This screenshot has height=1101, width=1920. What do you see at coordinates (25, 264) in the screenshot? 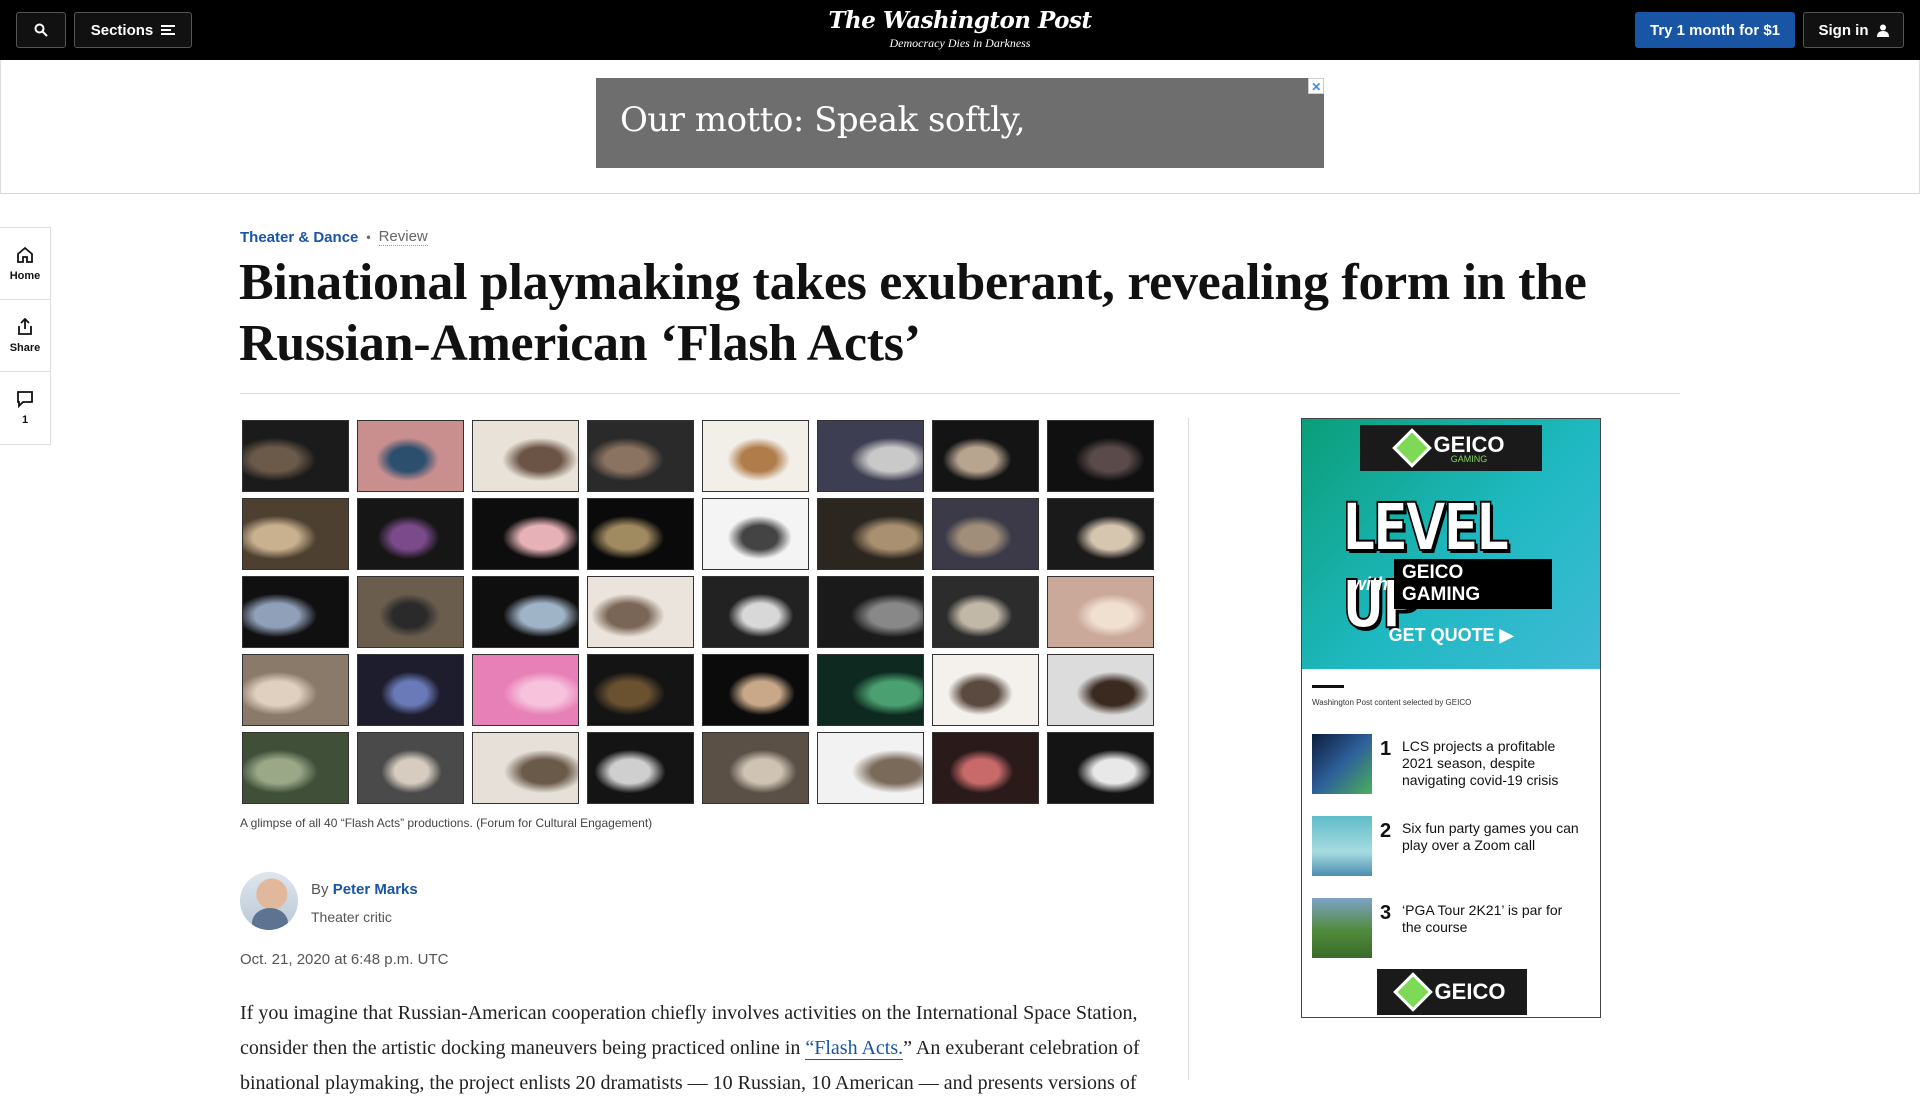
I see `rail-home-button: Home` at bounding box center [25, 264].